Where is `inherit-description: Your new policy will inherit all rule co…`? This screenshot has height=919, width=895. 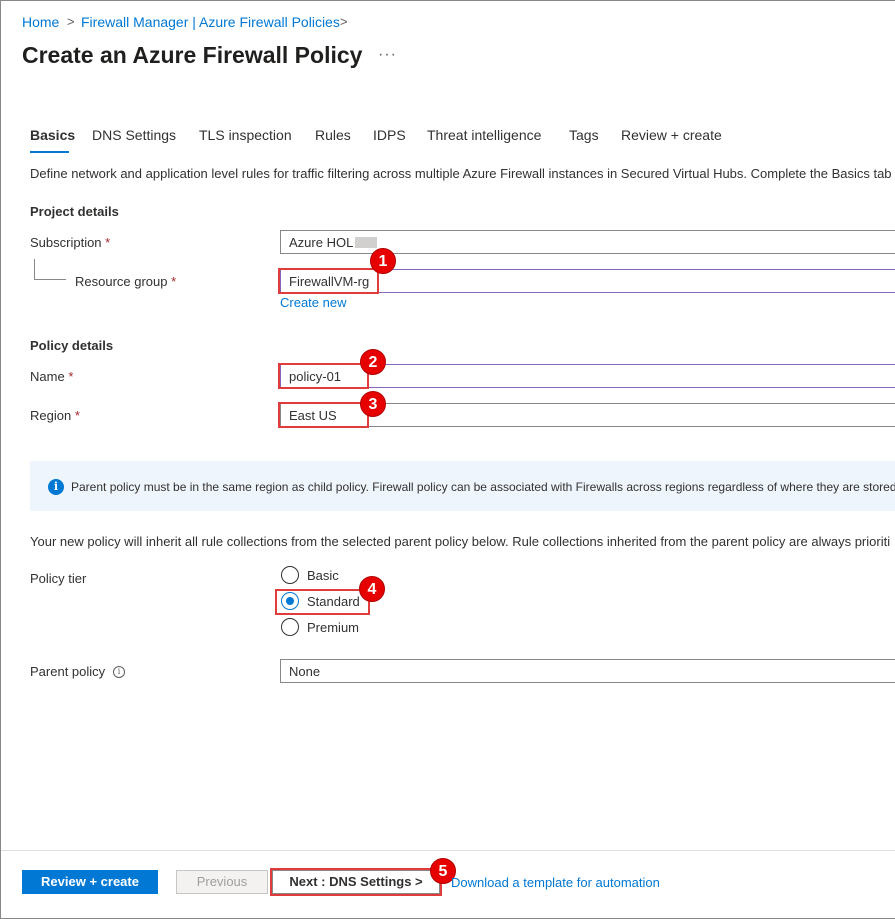 inherit-description: Your new policy will inherit all rule co… is located at coordinates (460, 541).